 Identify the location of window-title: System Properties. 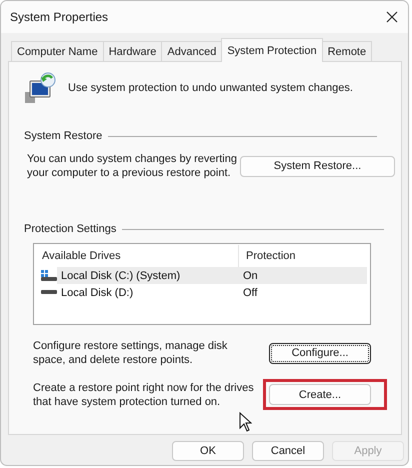
(59, 17).